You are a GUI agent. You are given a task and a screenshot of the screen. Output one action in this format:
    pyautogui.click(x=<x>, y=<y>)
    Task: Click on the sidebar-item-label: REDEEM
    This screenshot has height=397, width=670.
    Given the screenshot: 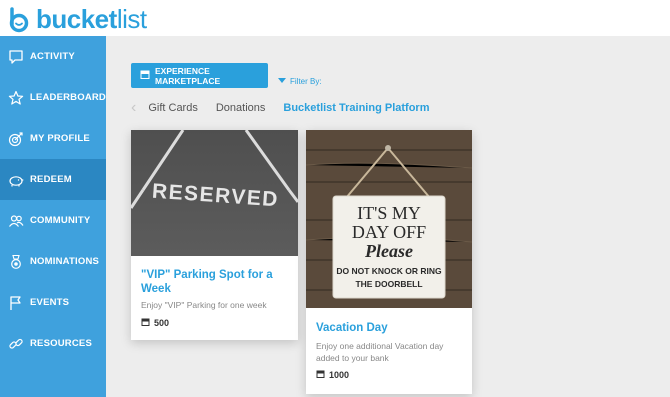 What is the action you would take?
    pyautogui.click(x=51, y=179)
    